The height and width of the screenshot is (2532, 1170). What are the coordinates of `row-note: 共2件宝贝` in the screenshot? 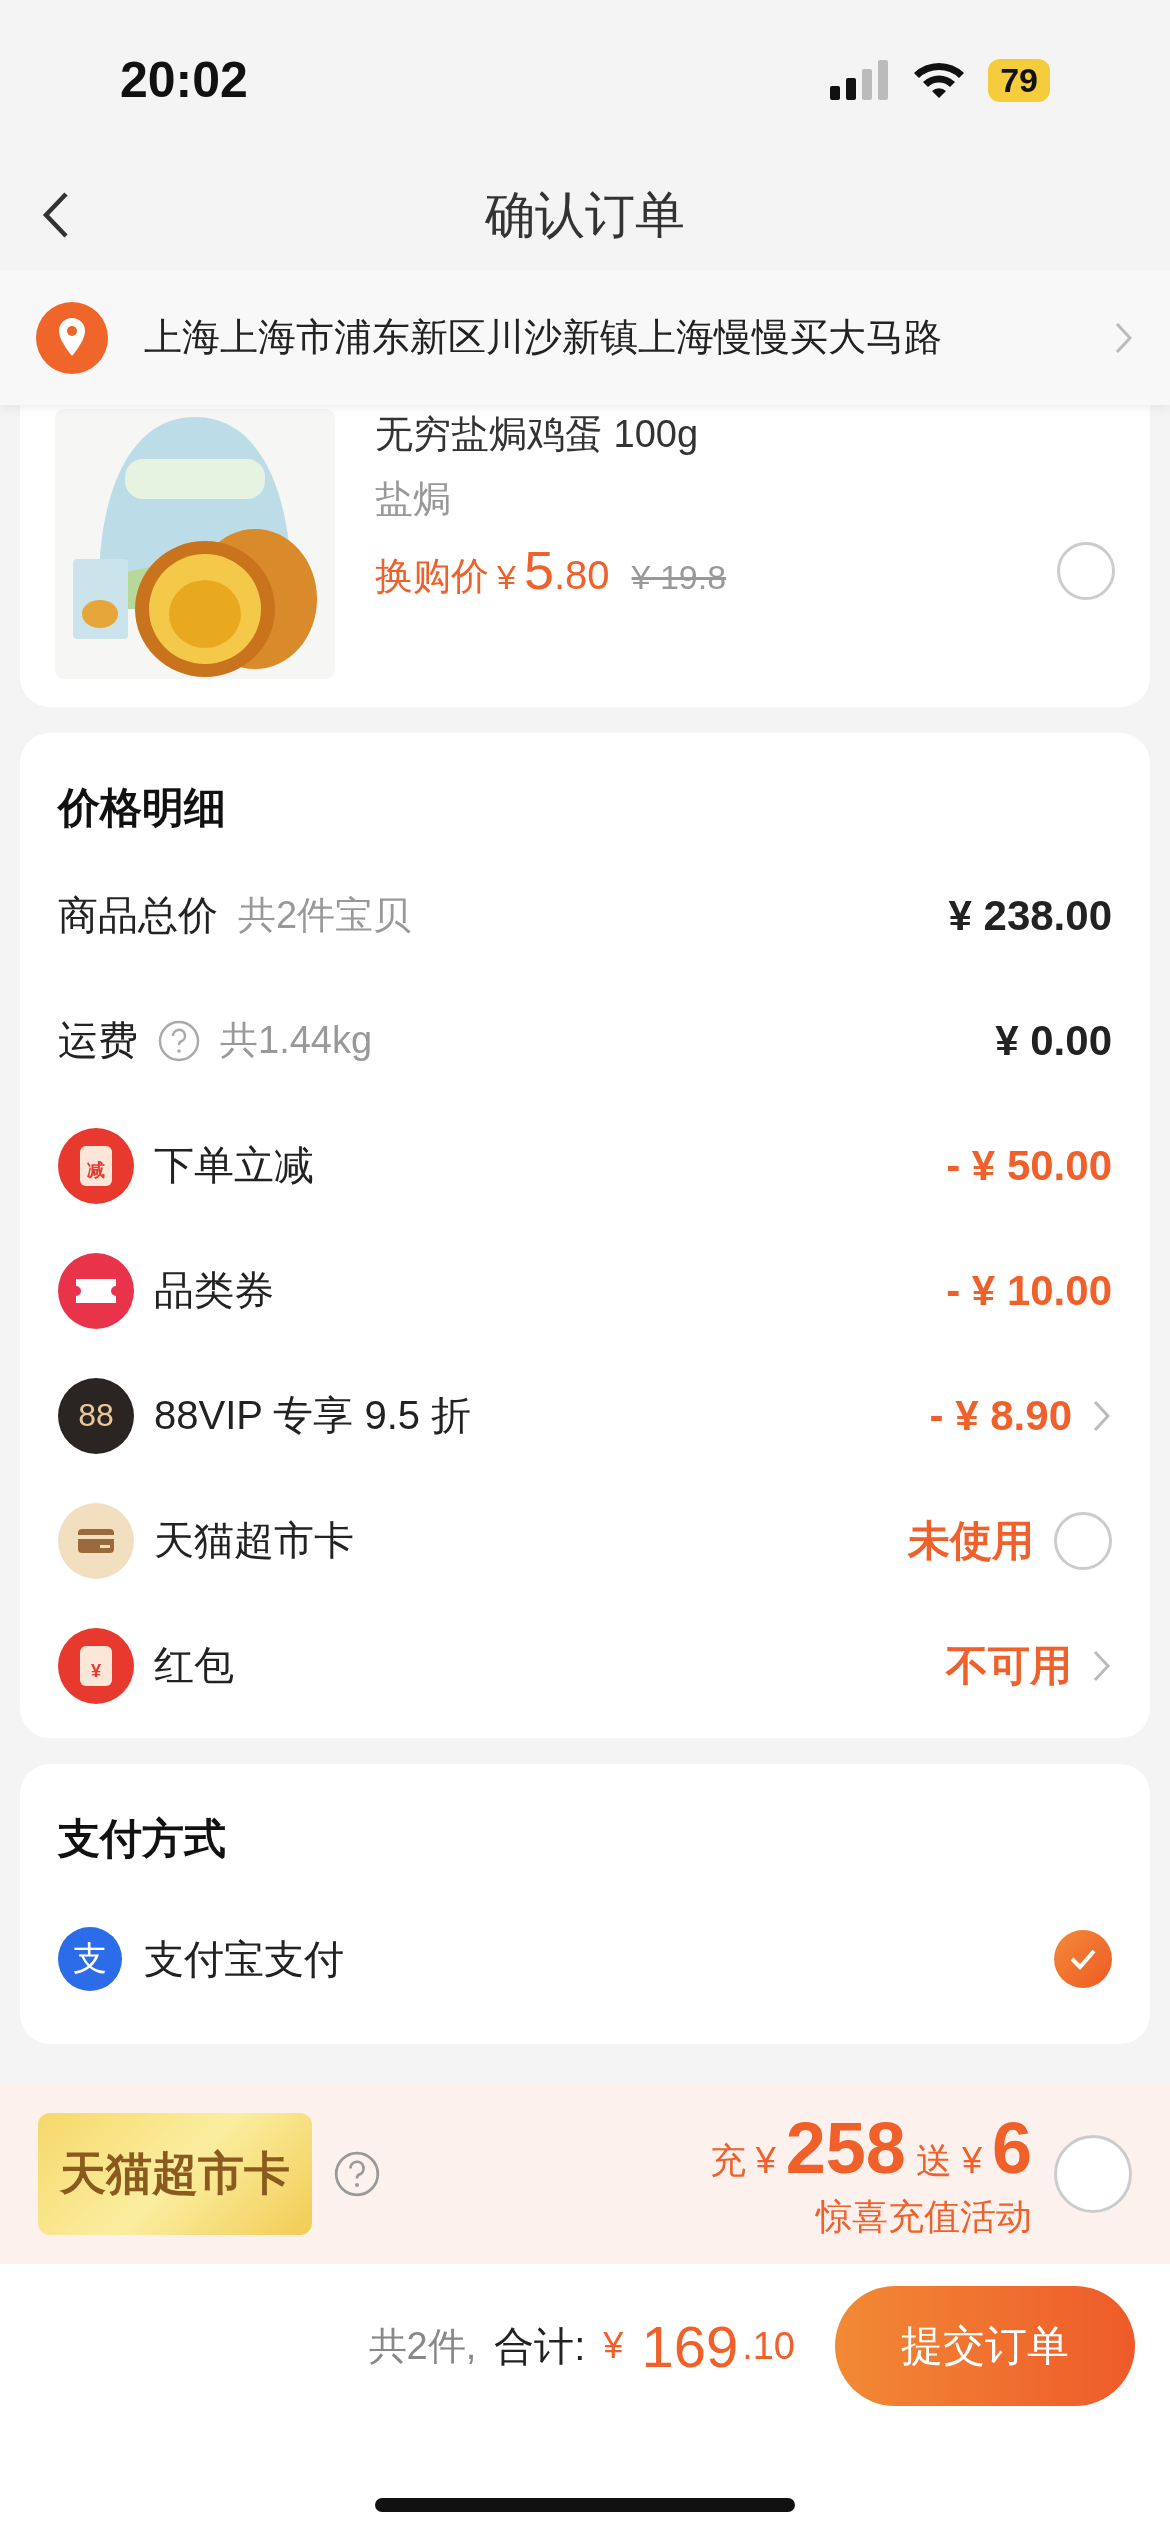 It's located at (325, 915).